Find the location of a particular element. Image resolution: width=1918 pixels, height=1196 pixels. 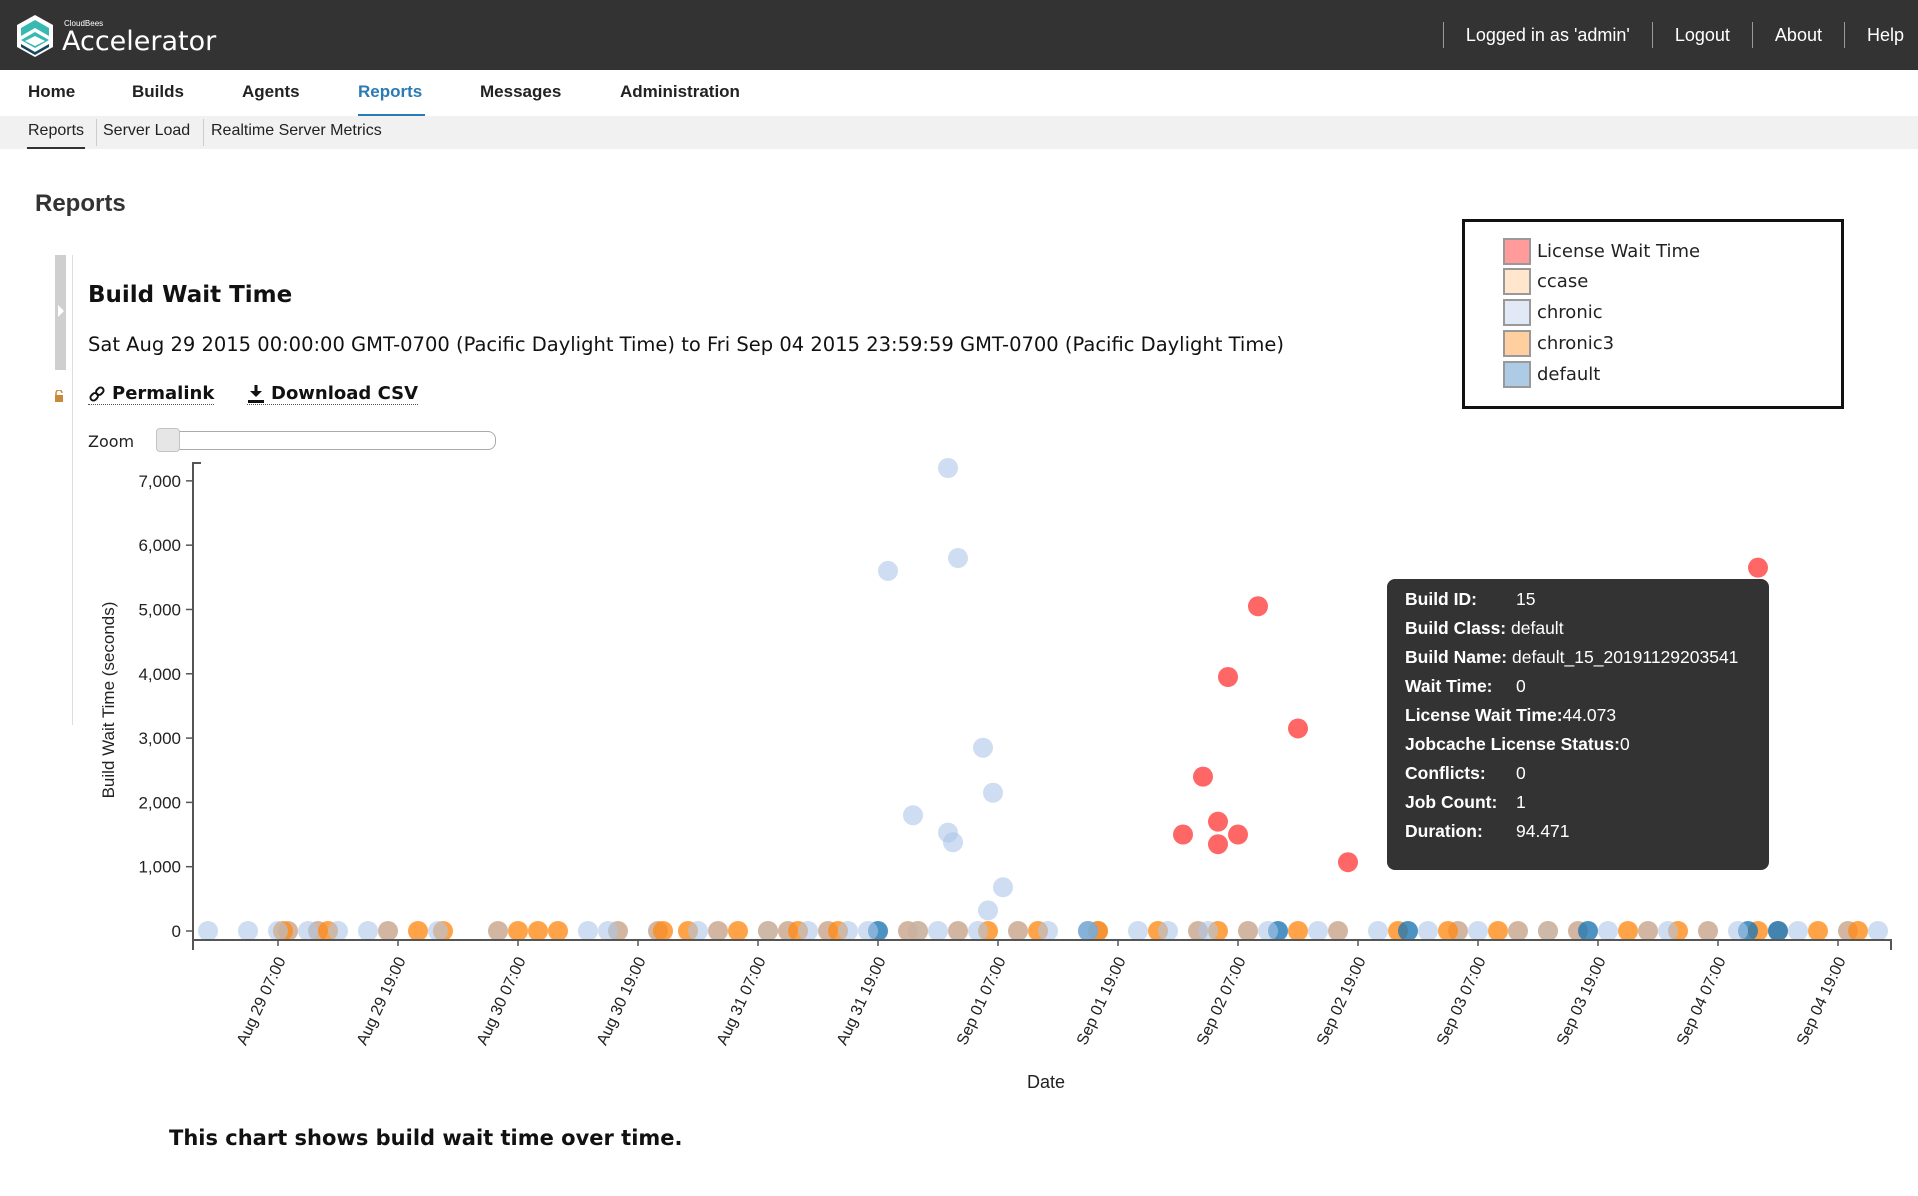

legend-swatch is located at coordinates (1517, 281).